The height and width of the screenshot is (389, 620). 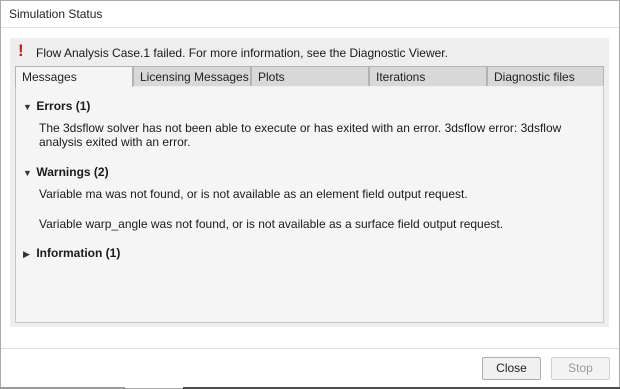 I want to click on warnings-title: Warnings (2), so click(x=72, y=172).